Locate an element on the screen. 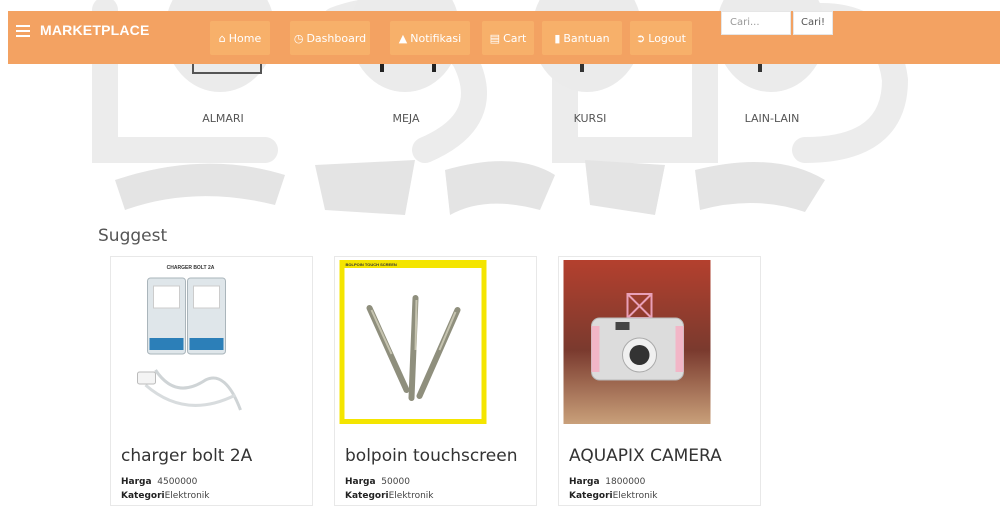 This screenshot has width=1000, height=506. product-image-bolpoin: BOLPOIN TOUCH SCREEN is located at coordinates (413, 342).